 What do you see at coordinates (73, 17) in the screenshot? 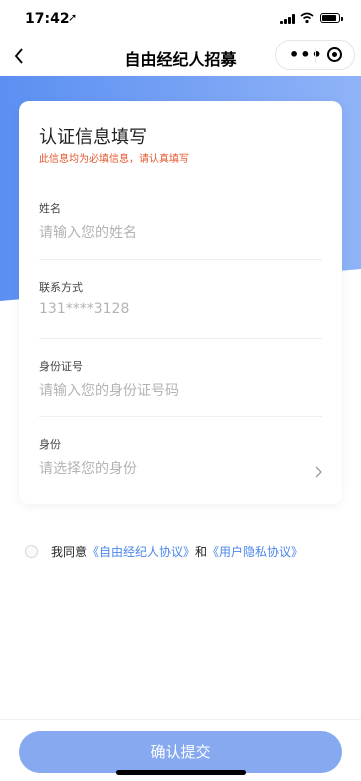
I see `location-arrow-icon: ➚` at bounding box center [73, 17].